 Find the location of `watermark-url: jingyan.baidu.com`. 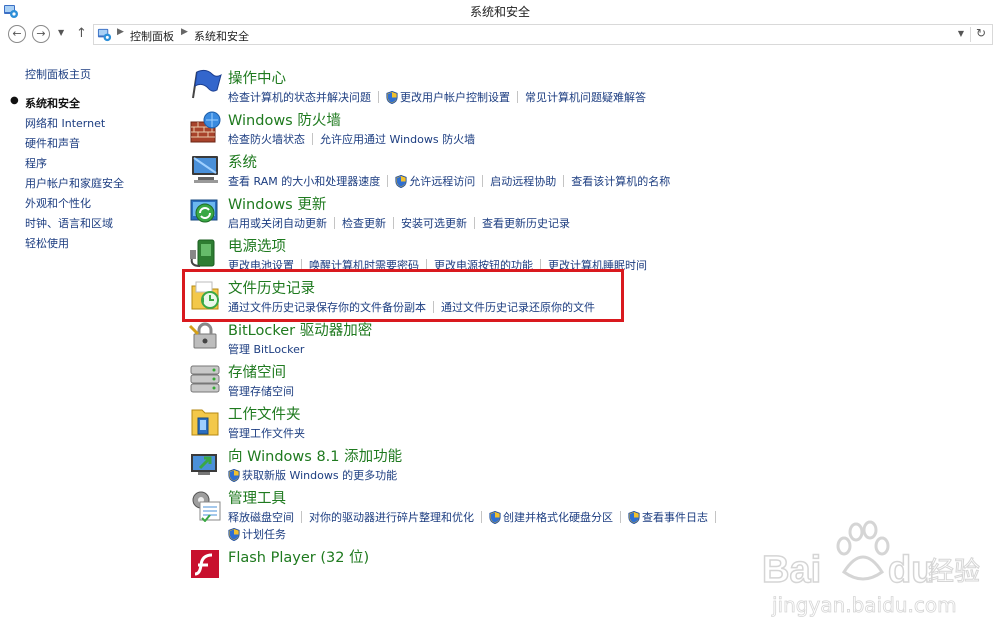

watermark-url: jingyan.baidu.com is located at coordinates (864, 605).